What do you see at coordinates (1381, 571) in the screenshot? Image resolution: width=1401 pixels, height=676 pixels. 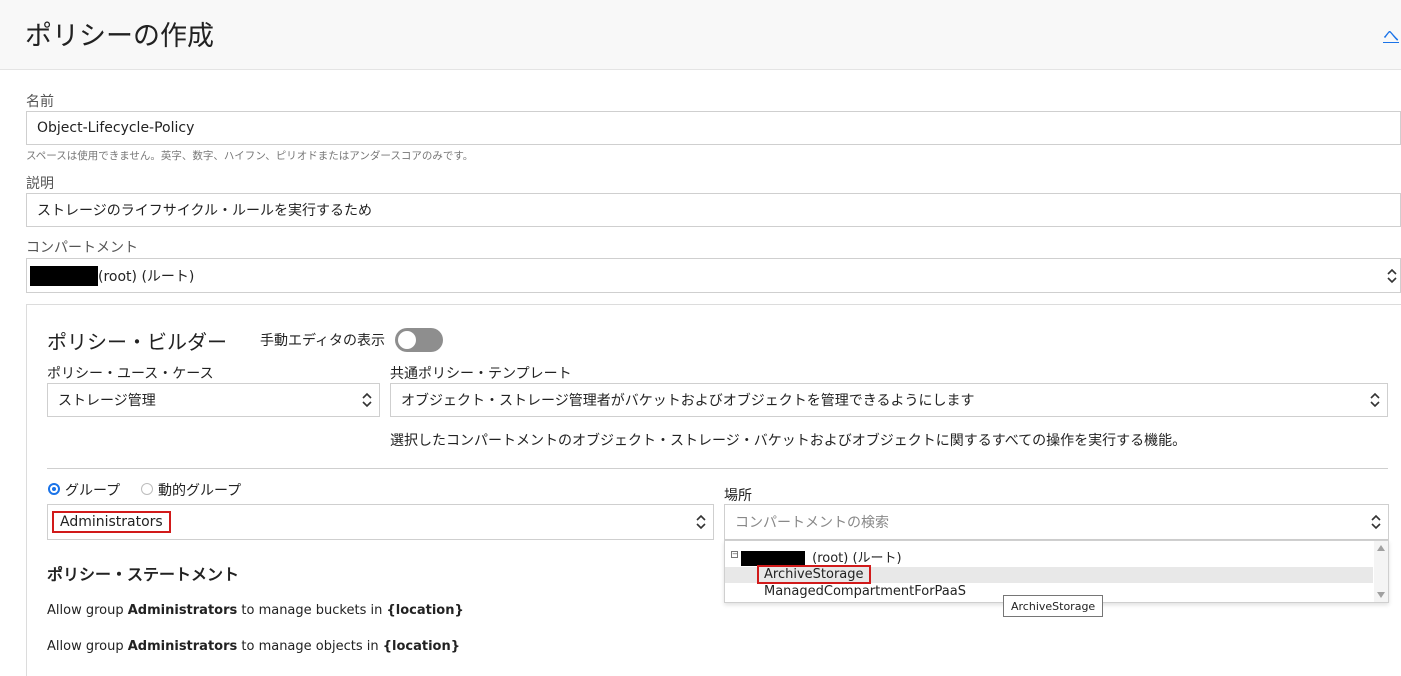 I see `dropdown-scrollbar` at bounding box center [1381, 571].